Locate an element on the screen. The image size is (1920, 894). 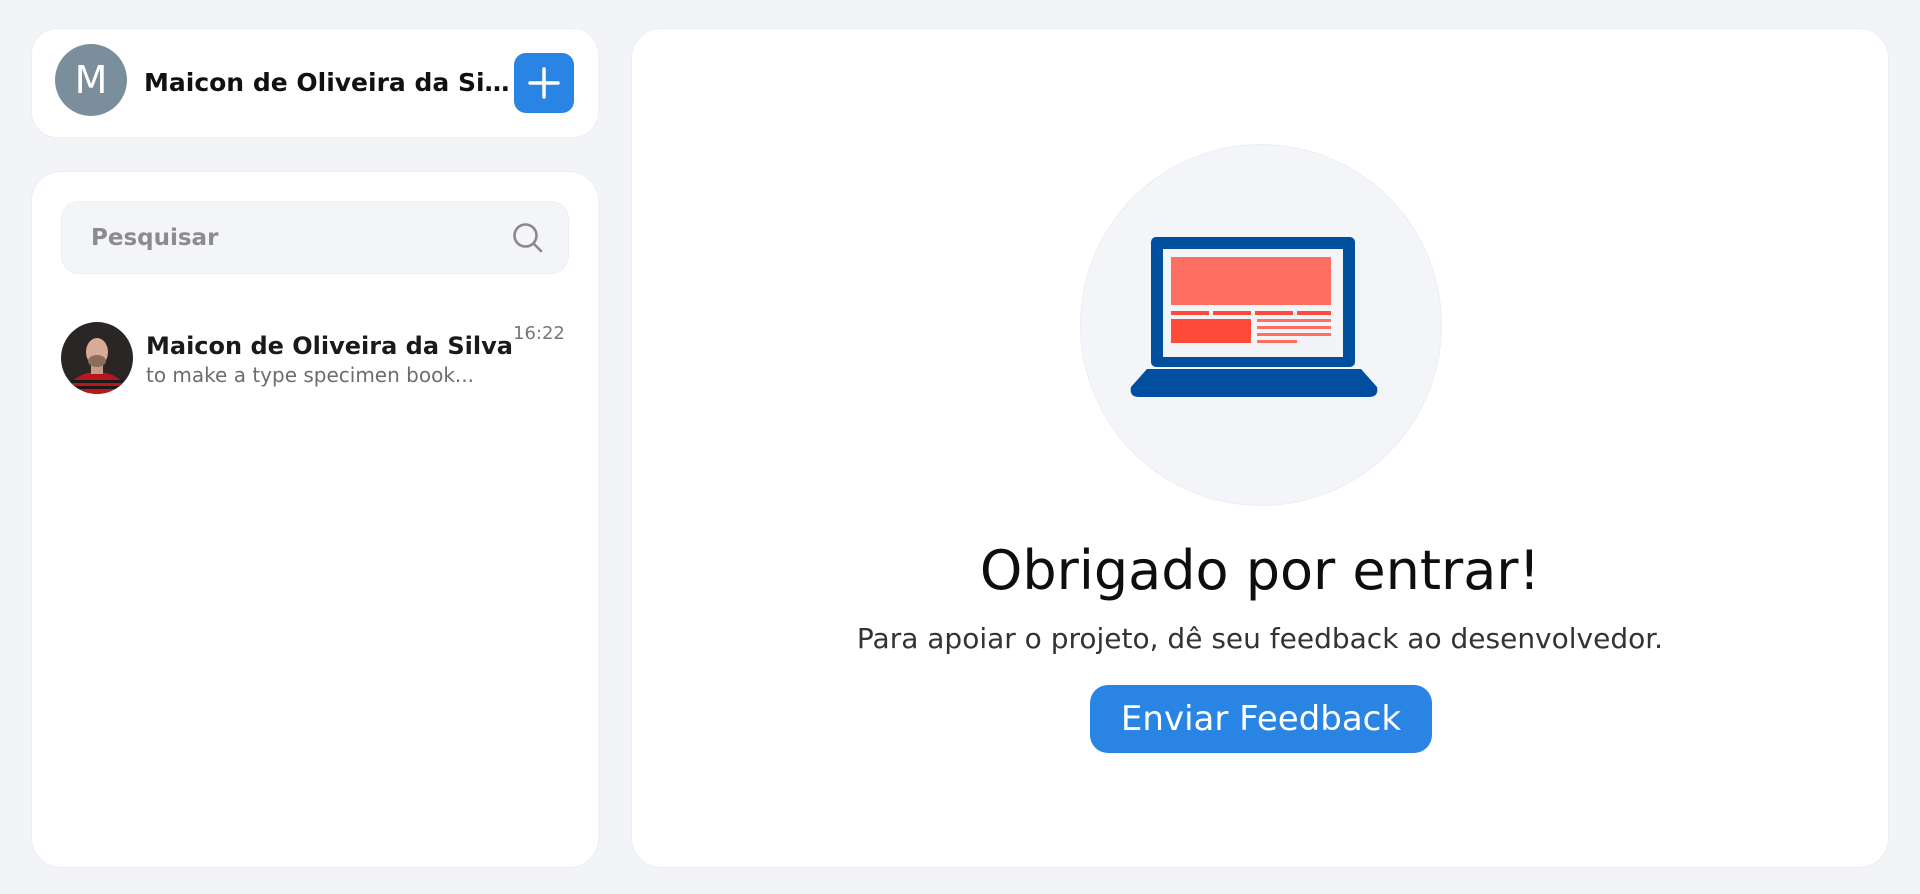
search-input is located at coordinates (282, 237).